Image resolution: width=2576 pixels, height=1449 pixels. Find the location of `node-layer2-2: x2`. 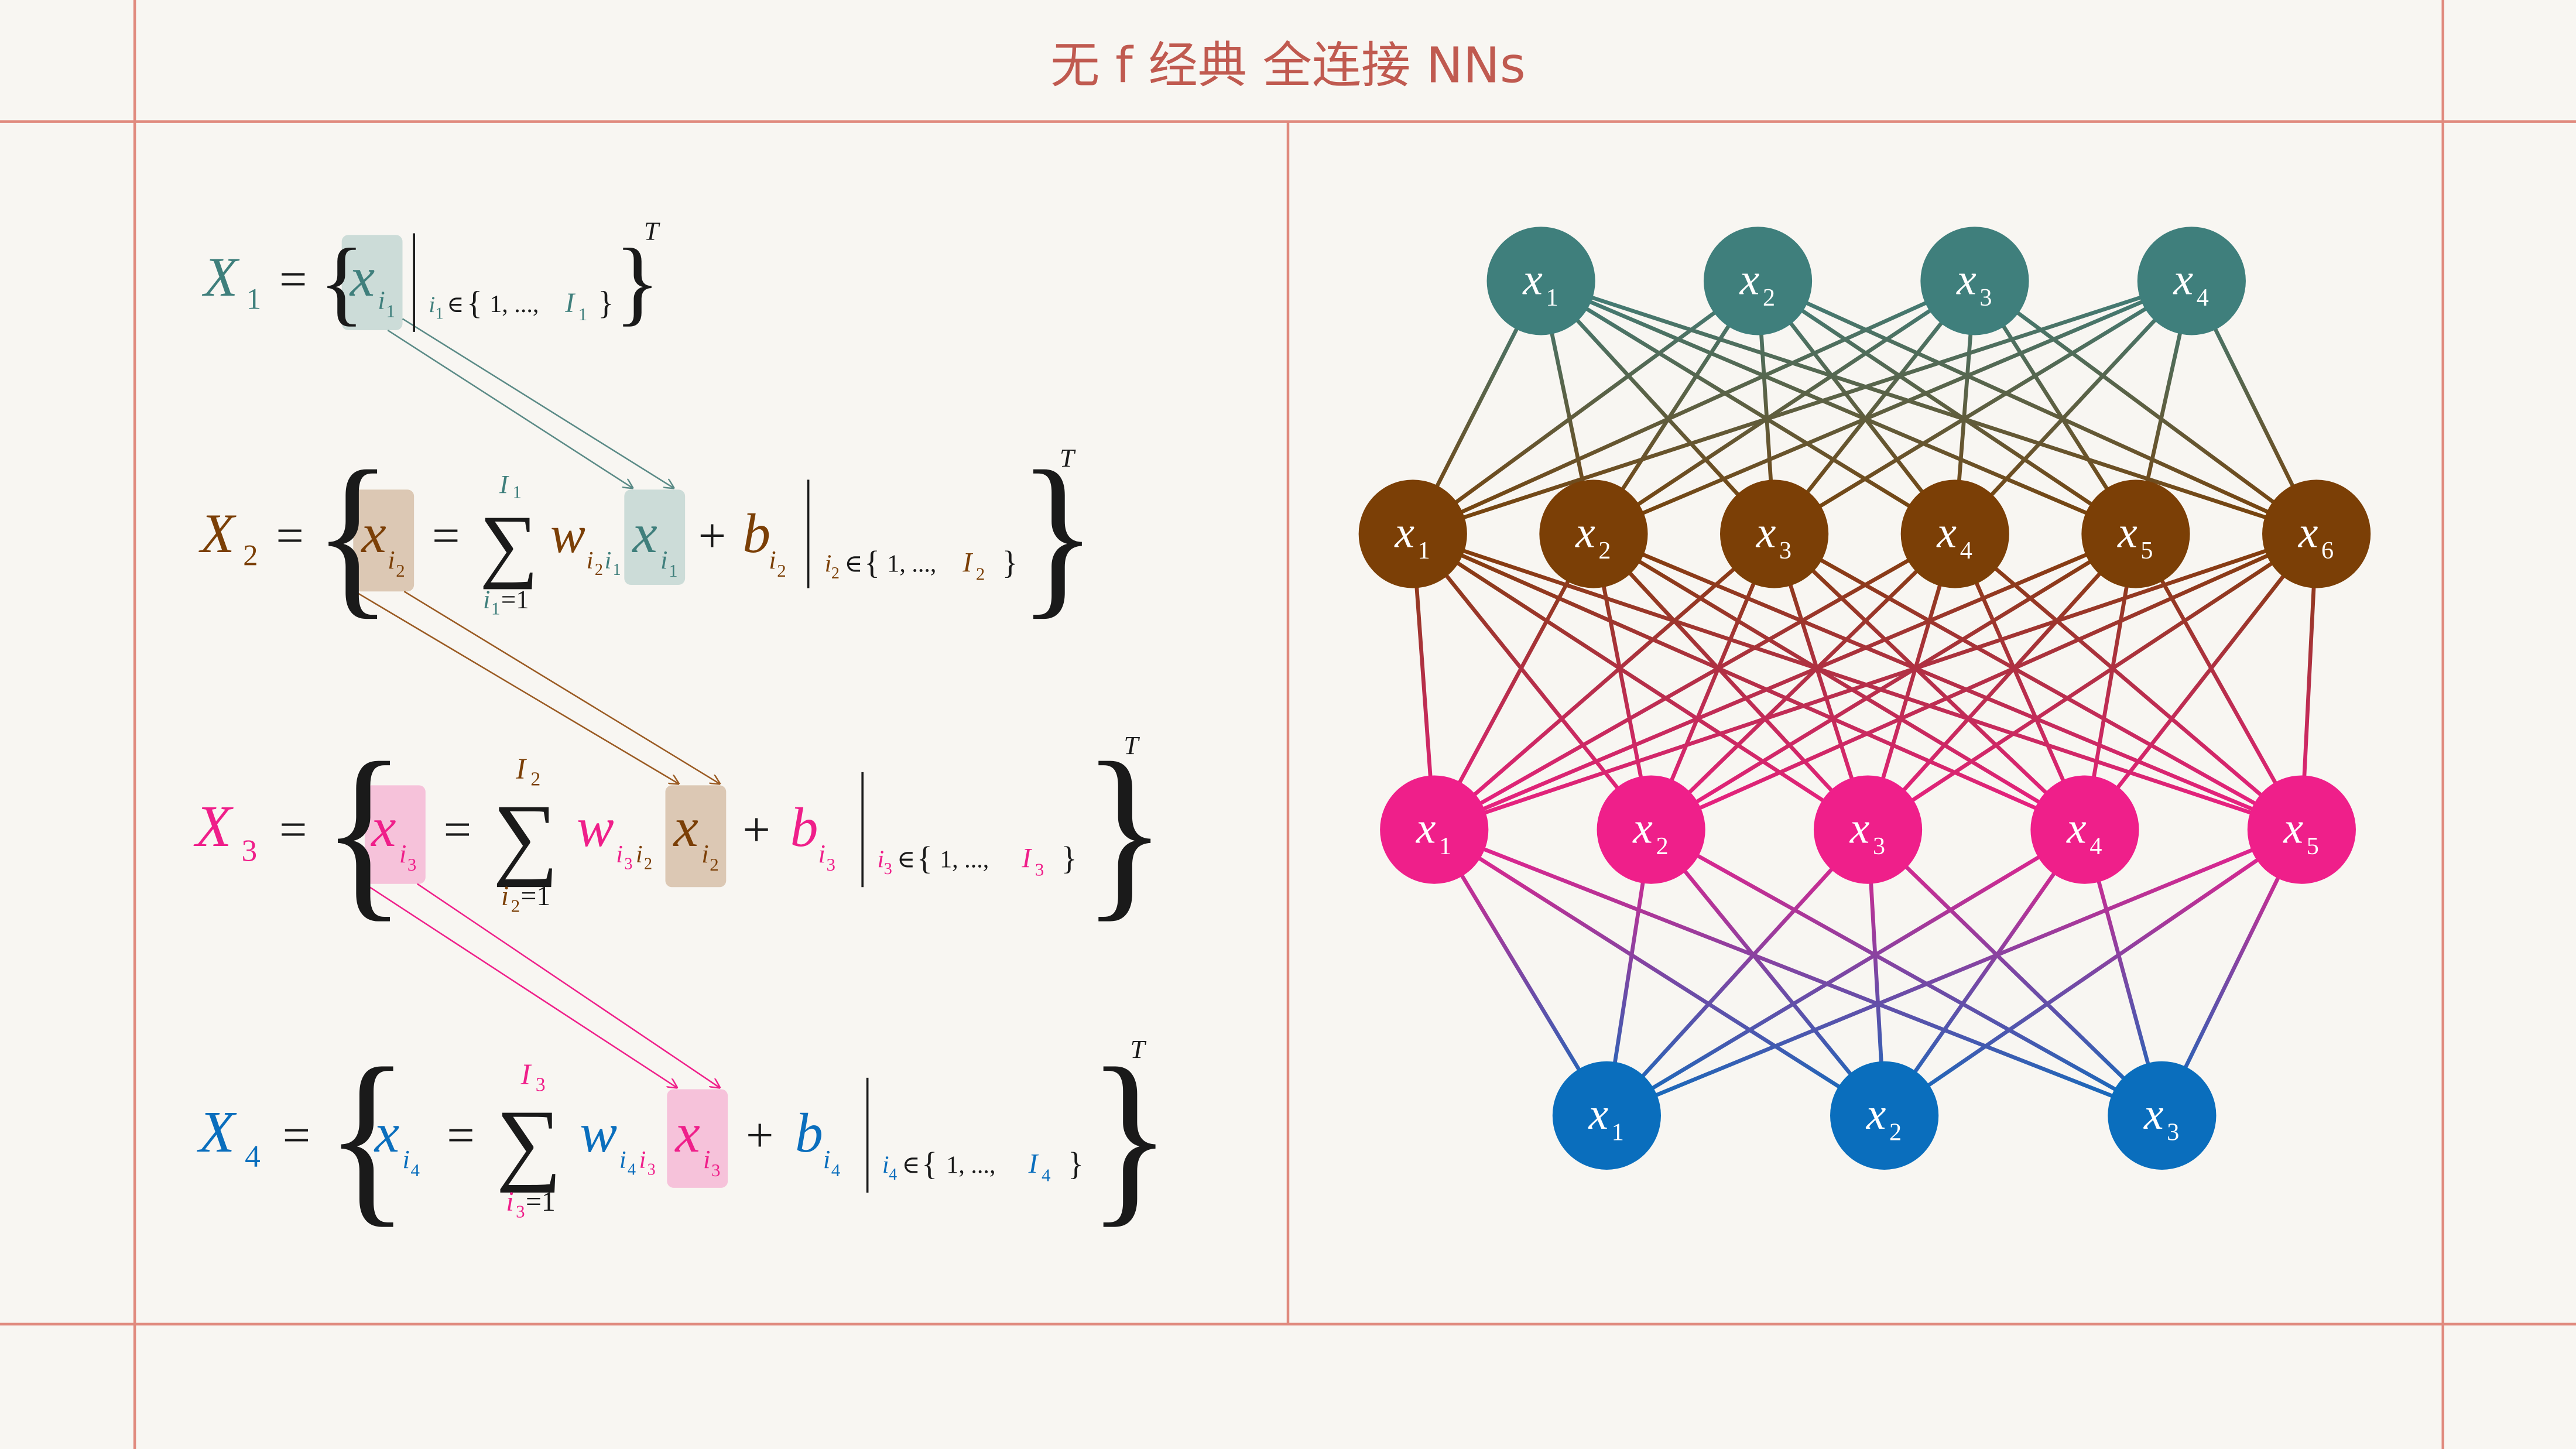

node-layer2-2: x2 is located at coordinates (1593, 533).